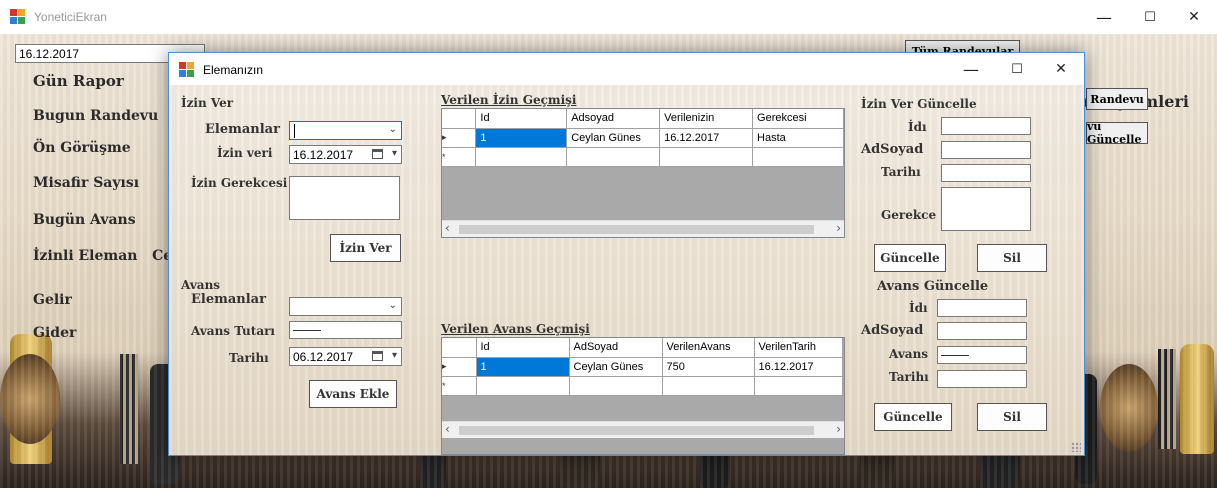 The width and height of the screenshot is (1217, 488). Describe the element at coordinates (986, 126) in the screenshot. I see `leave-update-id-input` at that location.